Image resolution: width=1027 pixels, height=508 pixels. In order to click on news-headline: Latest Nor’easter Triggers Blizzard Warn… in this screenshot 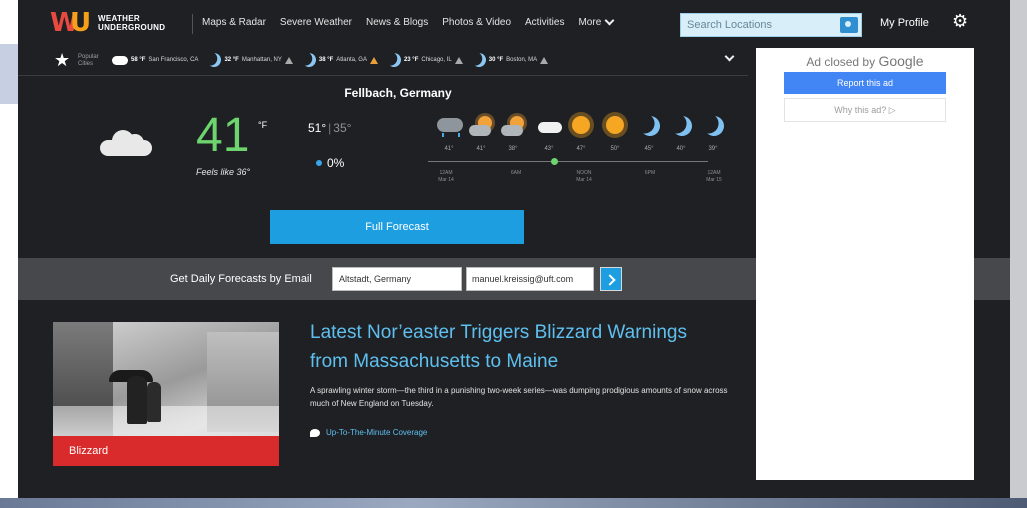, I will do `click(520, 347)`.